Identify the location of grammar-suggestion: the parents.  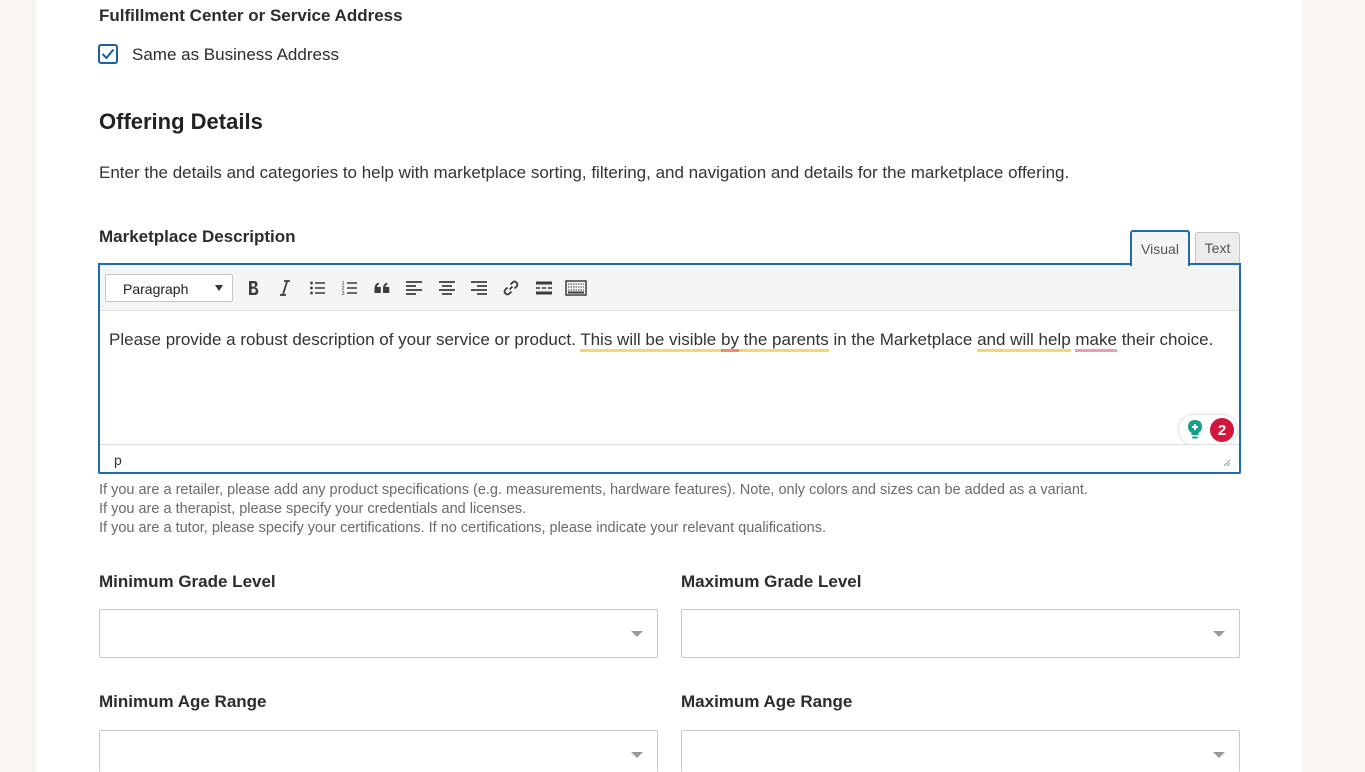
(783, 341).